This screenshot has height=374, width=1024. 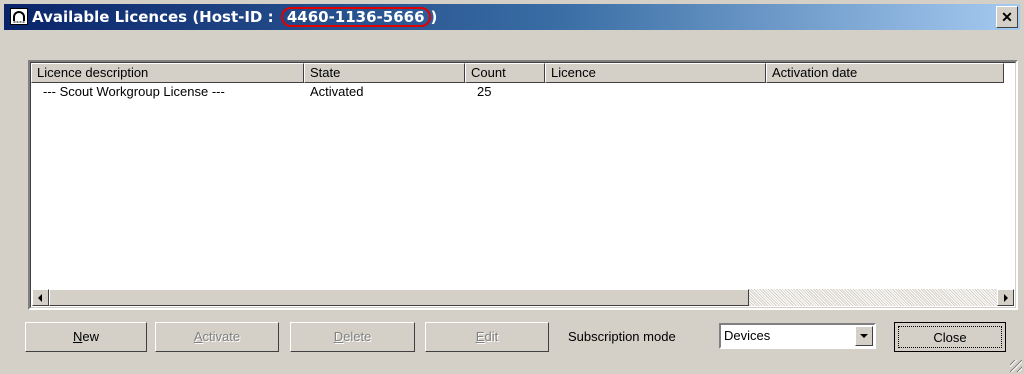 What do you see at coordinates (221, 336) in the screenshot?
I see `activate-label: ctivate` at bounding box center [221, 336].